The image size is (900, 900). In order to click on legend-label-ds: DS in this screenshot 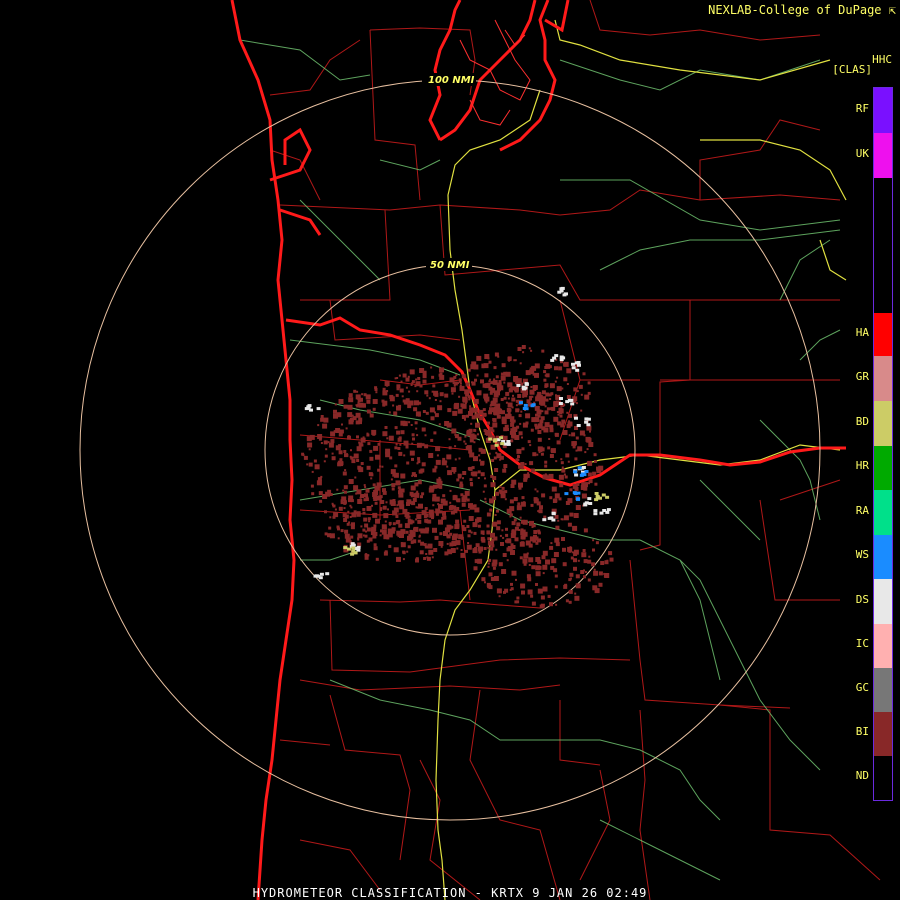, I will do `click(862, 599)`.